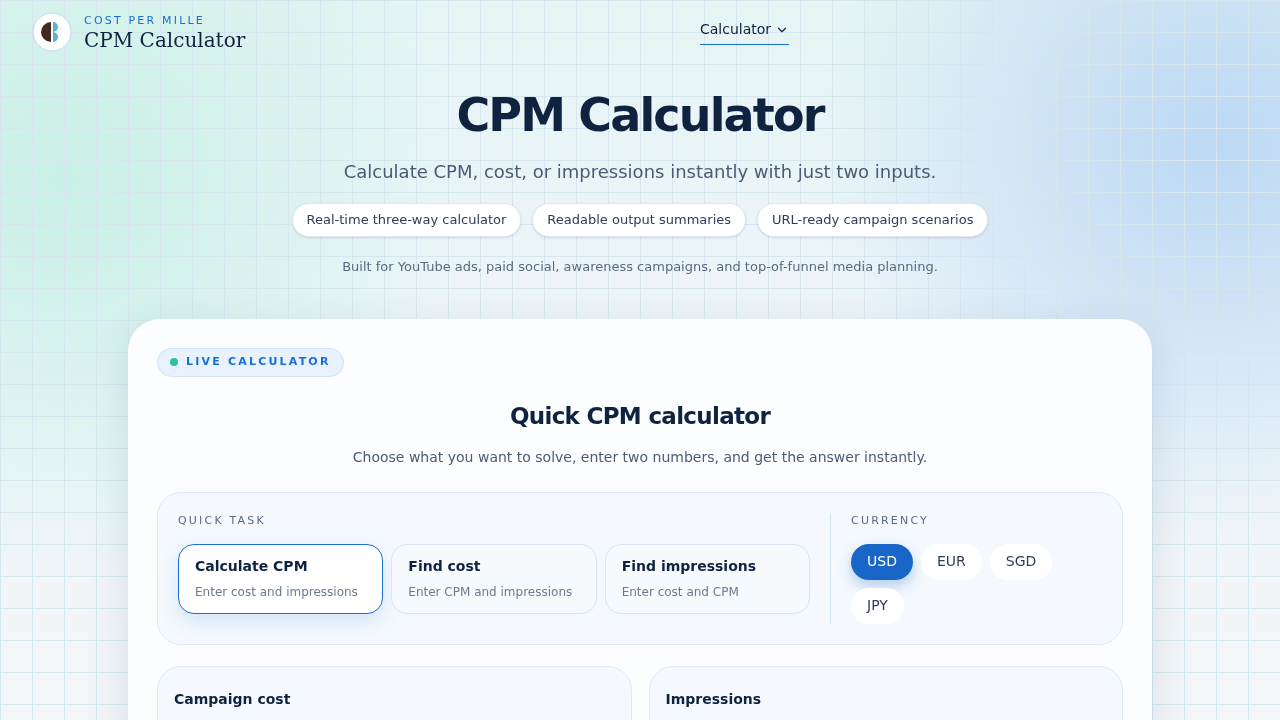  I want to click on brand-name: CPM Calculator, so click(165, 39).